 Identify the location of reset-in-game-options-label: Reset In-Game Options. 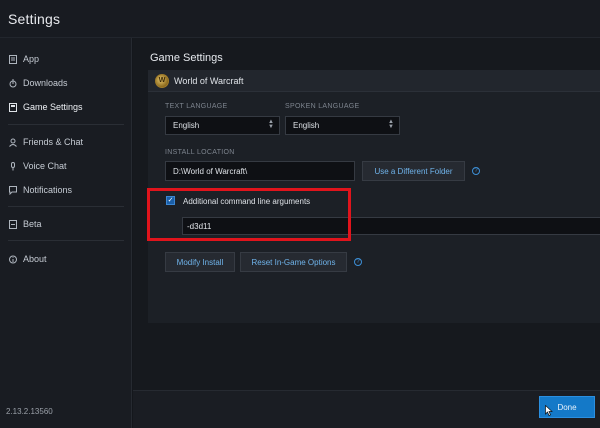
(293, 262).